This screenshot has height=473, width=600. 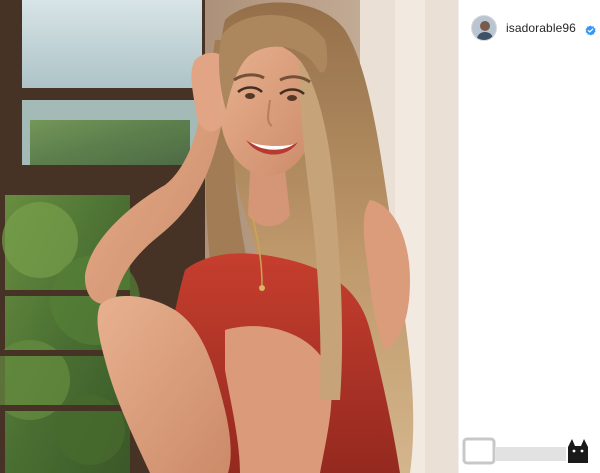 What do you see at coordinates (590, 29) in the screenshot?
I see `verified-badge-icon` at bounding box center [590, 29].